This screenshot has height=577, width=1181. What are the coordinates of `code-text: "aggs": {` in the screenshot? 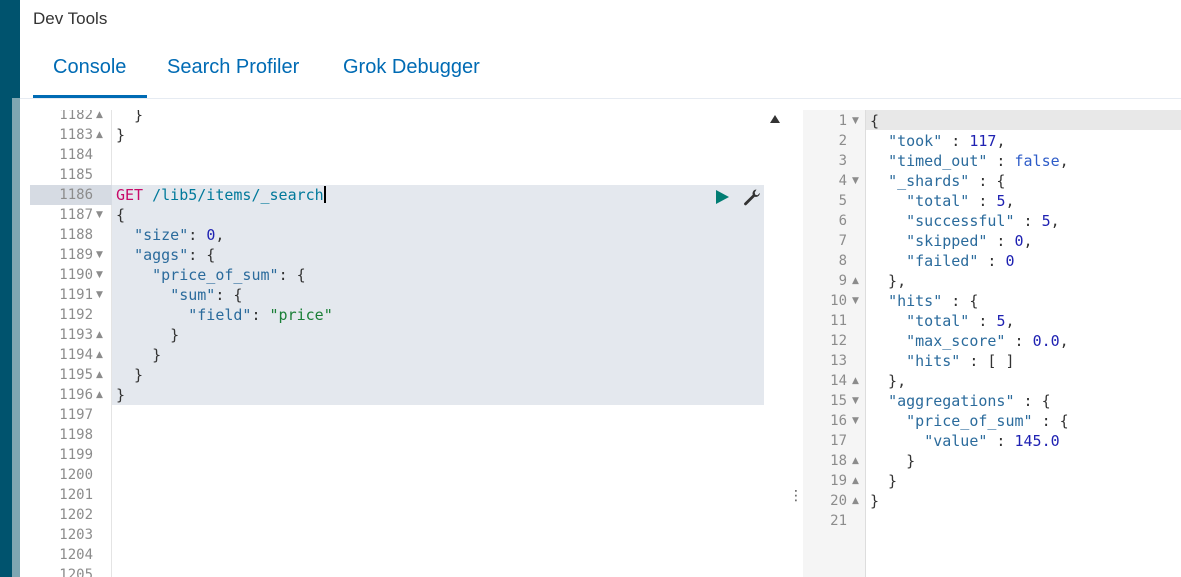 It's located at (165, 255).